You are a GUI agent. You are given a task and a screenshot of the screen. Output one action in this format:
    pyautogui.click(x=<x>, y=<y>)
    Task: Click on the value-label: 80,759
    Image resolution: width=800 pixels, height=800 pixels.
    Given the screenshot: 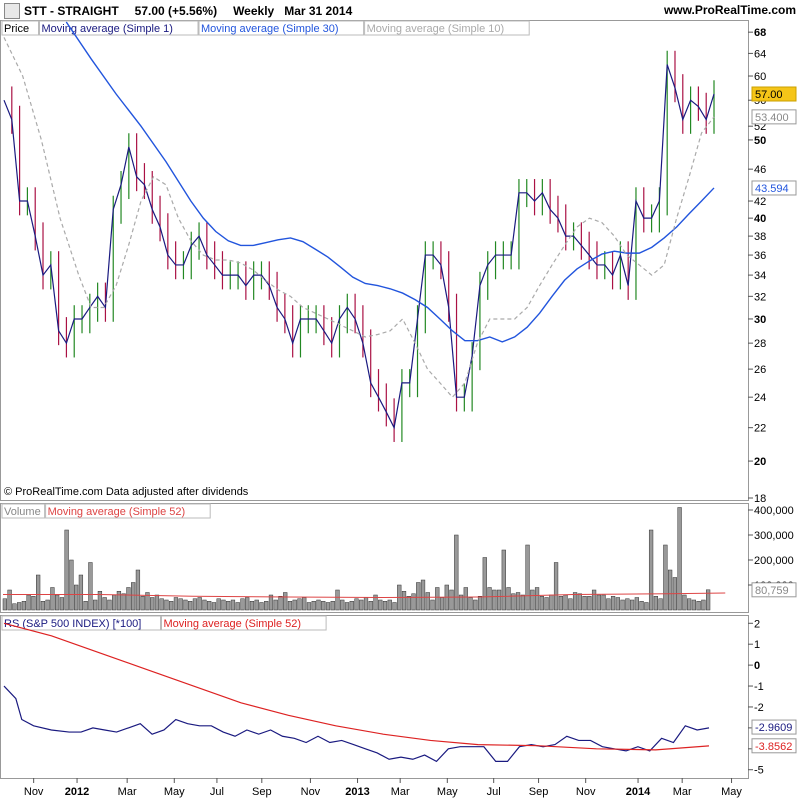 What is the action you would take?
    pyautogui.click(x=772, y=591)
    